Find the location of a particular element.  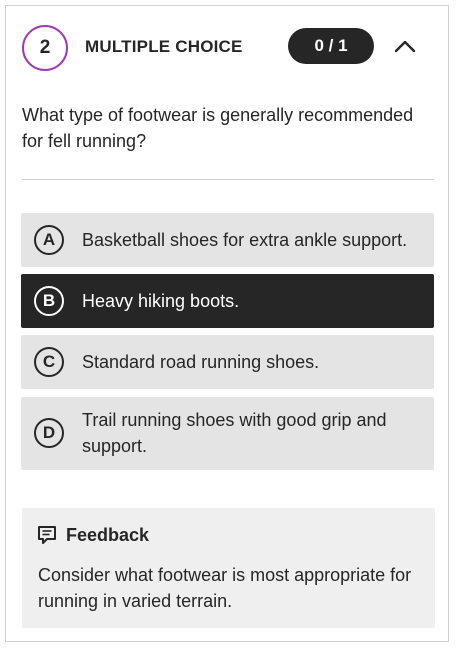

question-header: 2 MULTIPLE CHOICE 0 / 1 is located at coordinates (228, 48).